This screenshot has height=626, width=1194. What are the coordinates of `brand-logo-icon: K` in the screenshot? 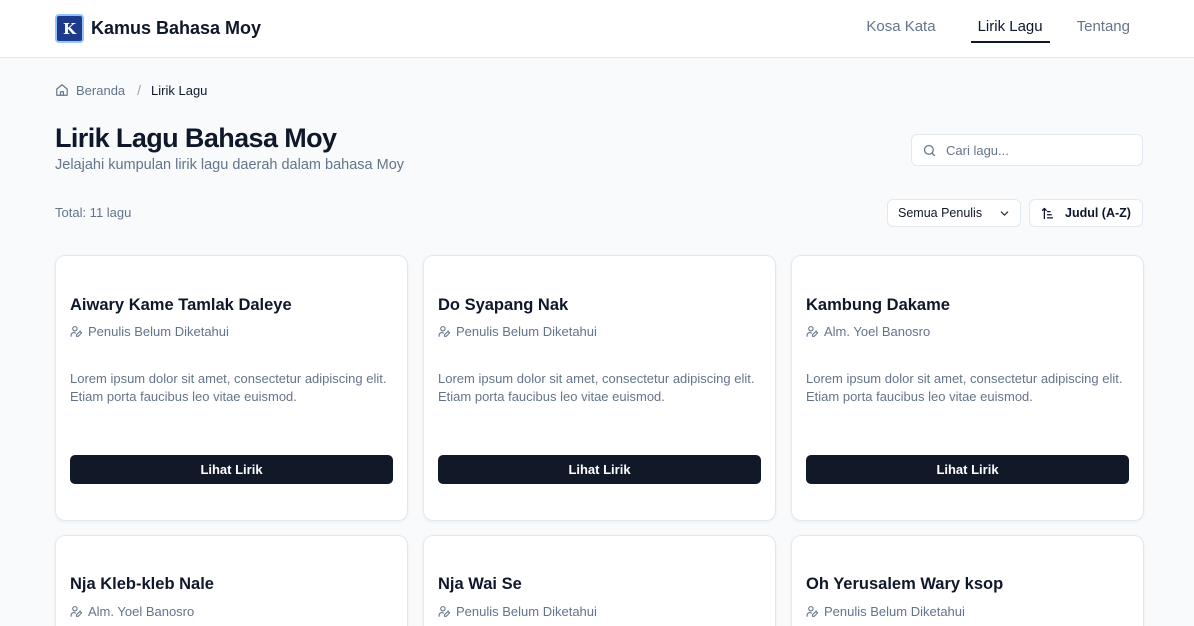 It's located at (69, 28).